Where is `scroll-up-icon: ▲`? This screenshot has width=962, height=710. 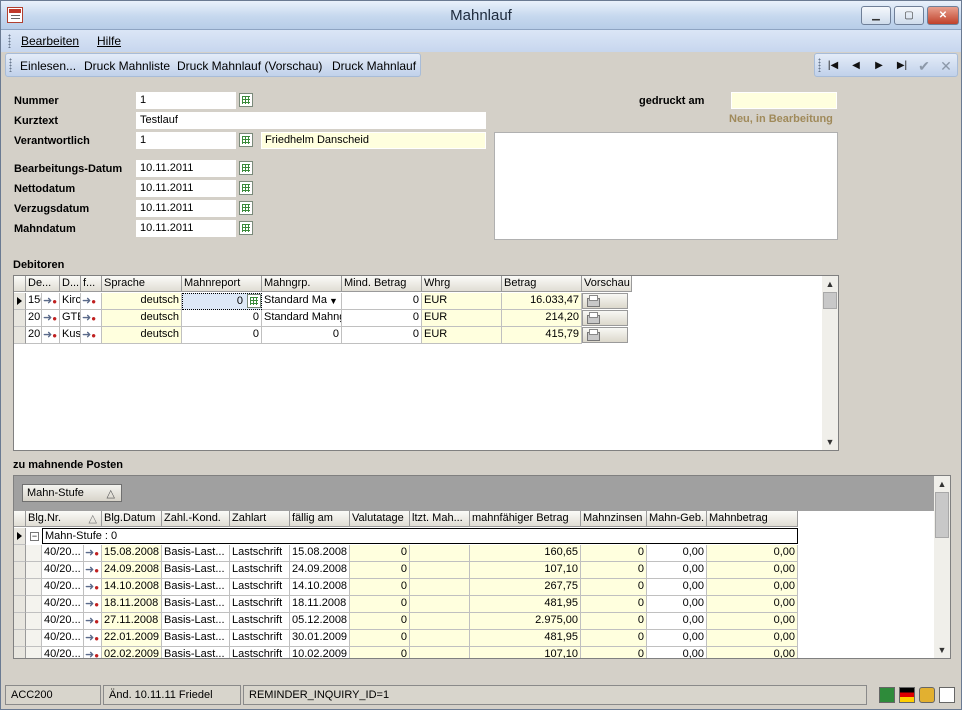 scroll-up-icon: ▲ is located at coordinates (942, 484).